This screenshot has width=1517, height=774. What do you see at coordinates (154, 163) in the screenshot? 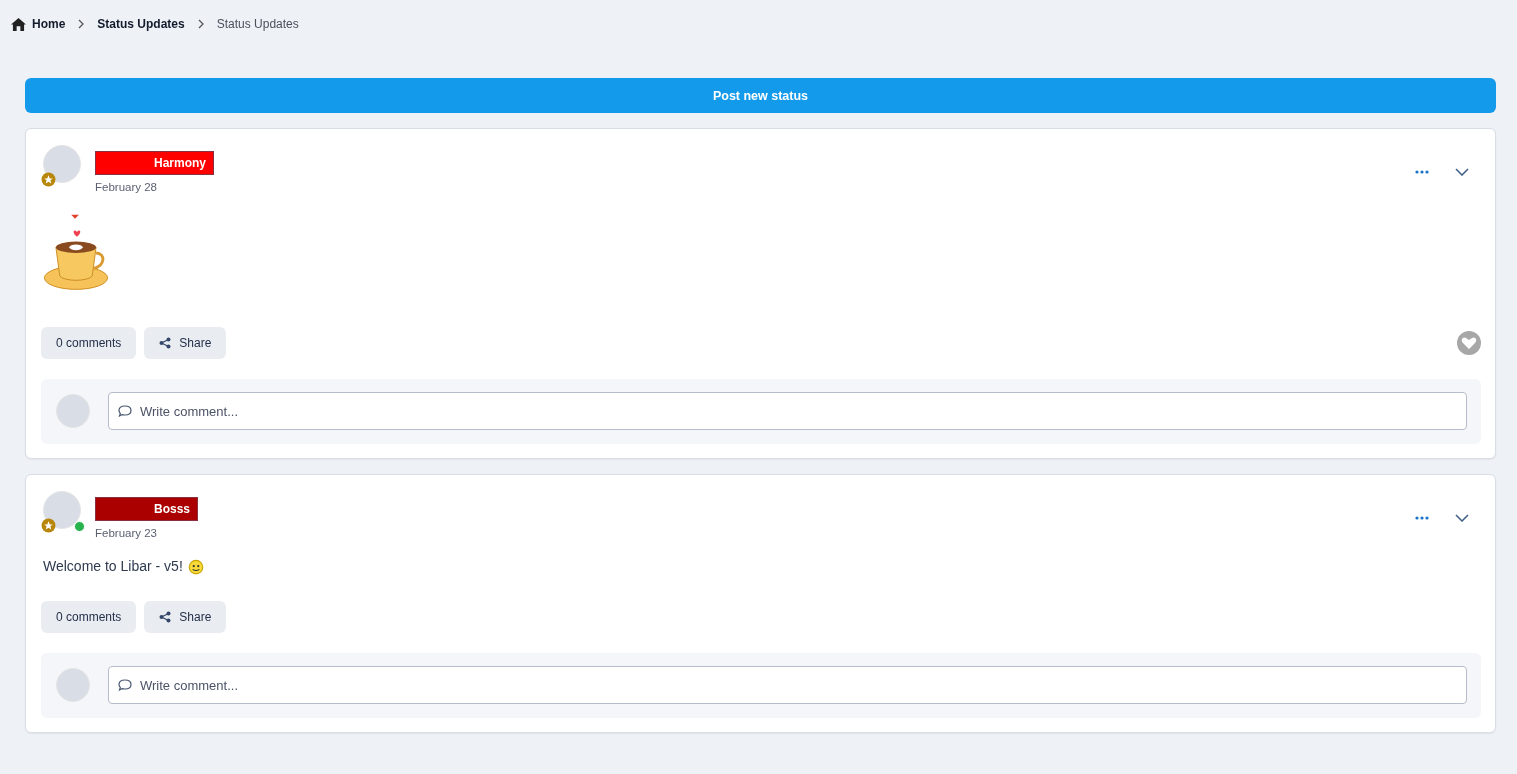
I see `username-banner: Harmony` at bounding box center [154, 163].